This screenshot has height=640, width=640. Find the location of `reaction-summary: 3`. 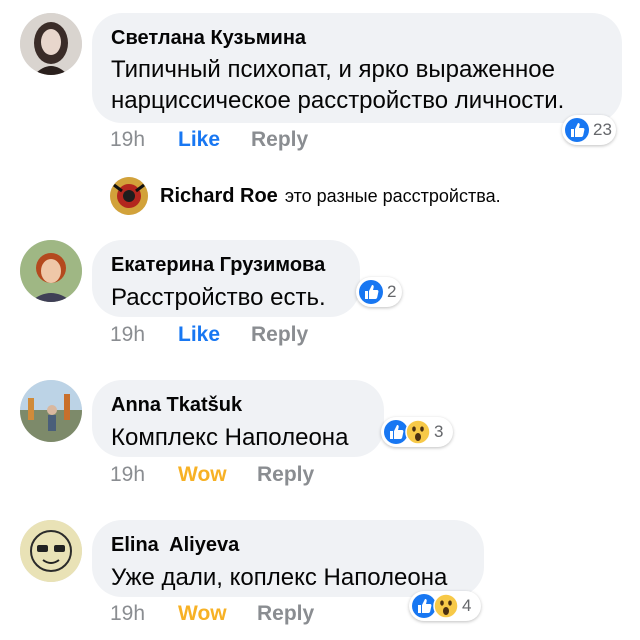

reaction-summary: 3 is located at coordinates (417, 432).